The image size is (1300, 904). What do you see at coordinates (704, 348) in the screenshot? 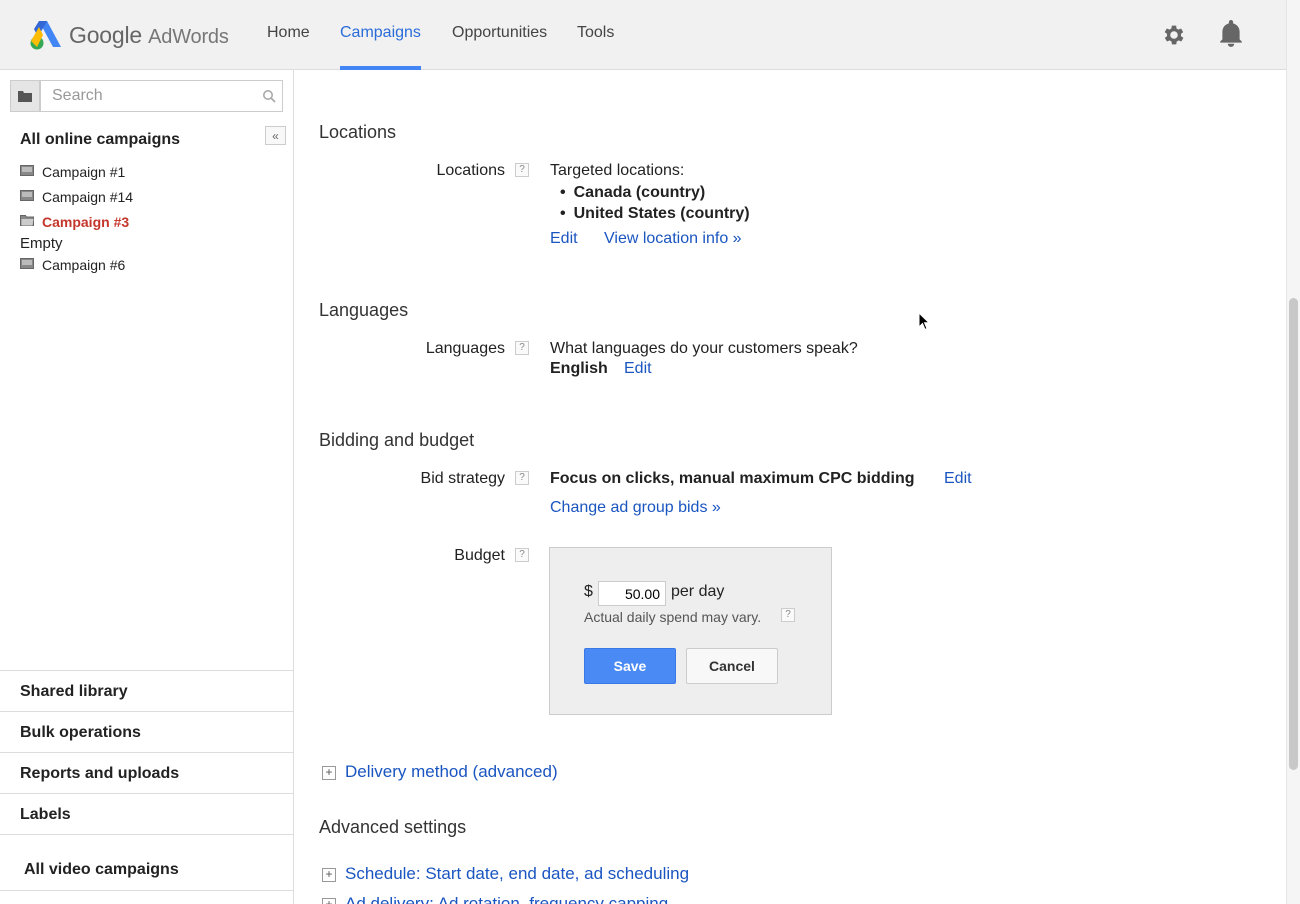
I see `languages-question: What languages do your customers speak?` at bounding box center [704, 348].